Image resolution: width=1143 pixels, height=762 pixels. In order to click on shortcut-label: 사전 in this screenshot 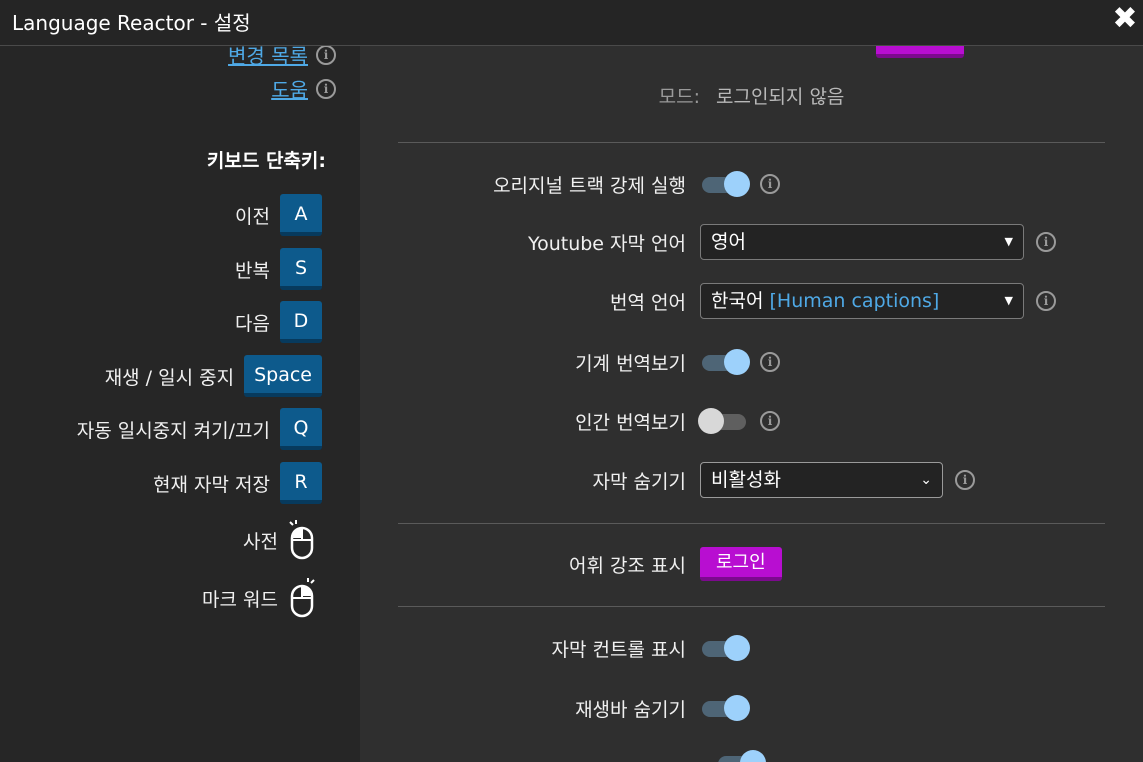, I will do `click(260, 541)`.